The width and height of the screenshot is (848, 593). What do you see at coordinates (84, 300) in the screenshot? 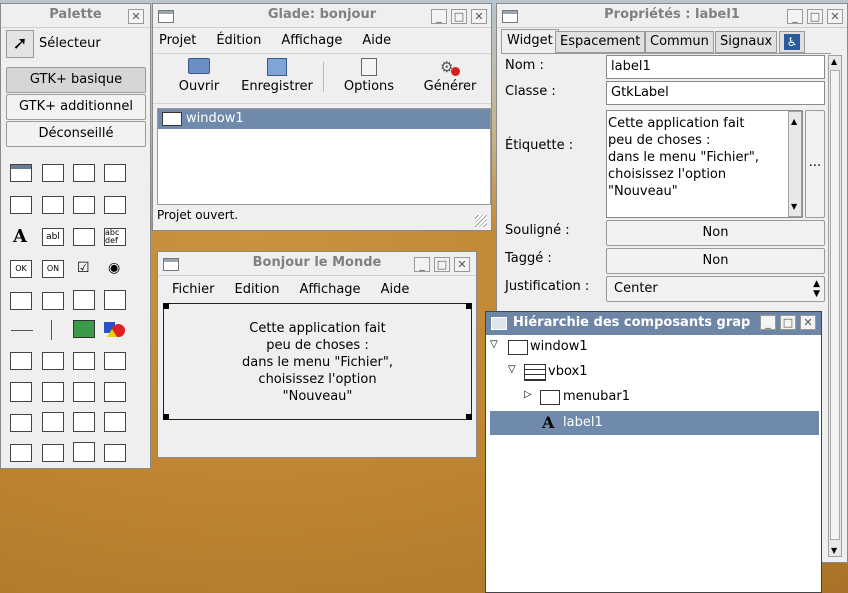
I see `tree-widget-icon` at bounding box center [84, 300].